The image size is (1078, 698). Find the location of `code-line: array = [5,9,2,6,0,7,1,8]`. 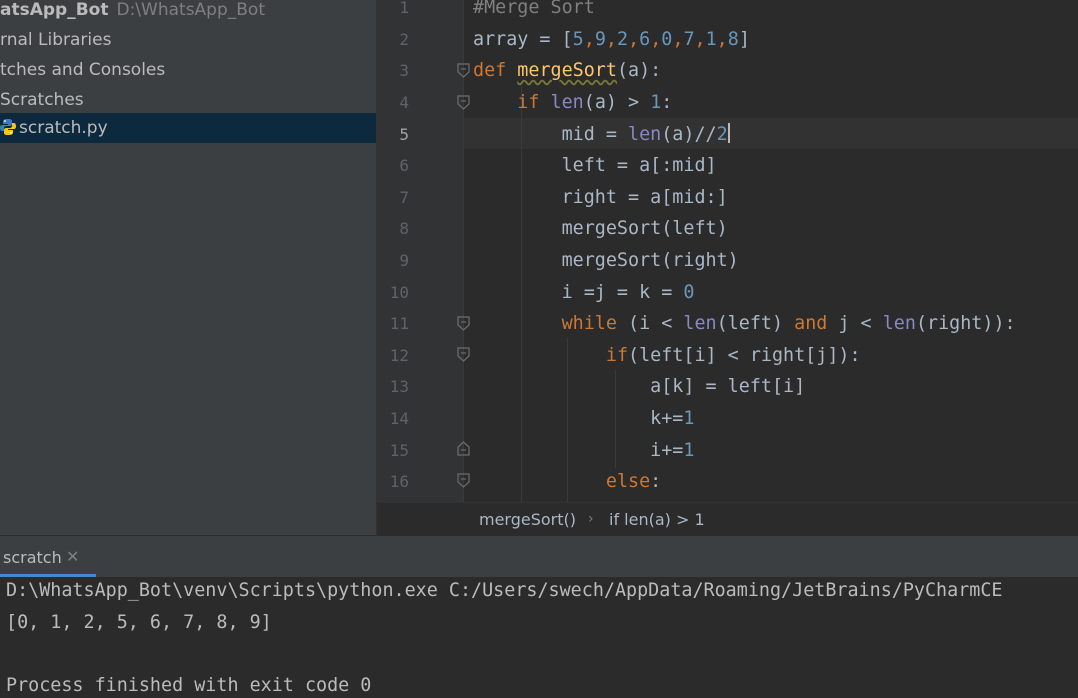

code-line: array = [5,9,2,6,0,7,1,8] is located at coordinates (611, 40).